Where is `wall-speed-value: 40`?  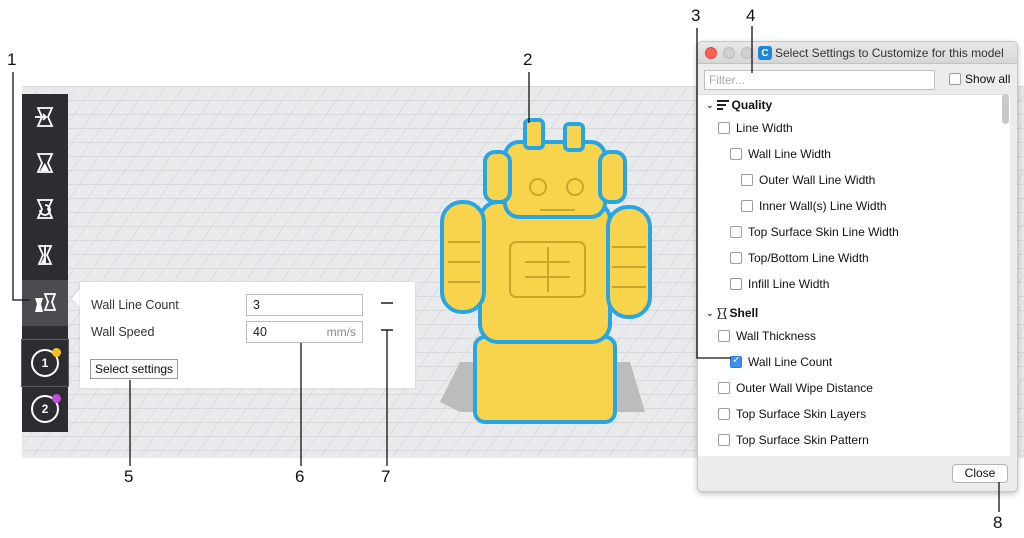 wall-speed-value: 40 is located at coordinates (260, 332).